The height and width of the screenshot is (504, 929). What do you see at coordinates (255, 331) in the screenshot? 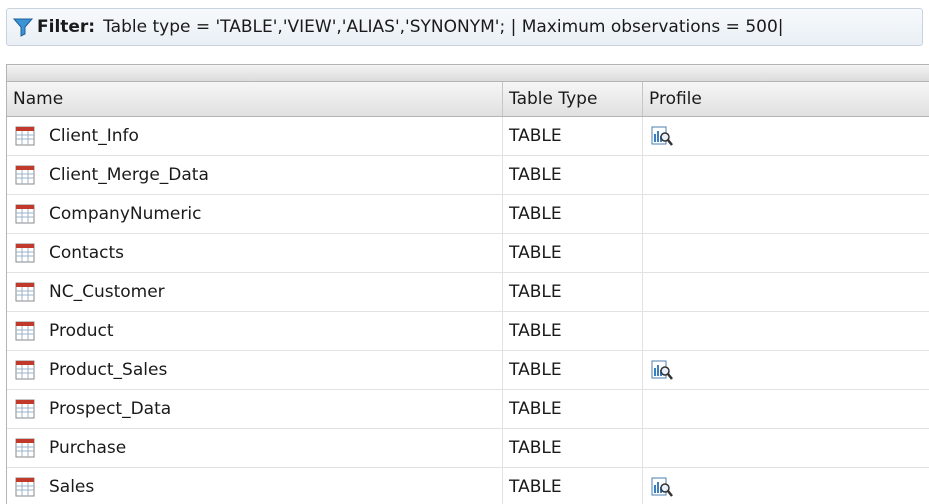
I see `name-cell: Product` at bounding box center [255, 331].